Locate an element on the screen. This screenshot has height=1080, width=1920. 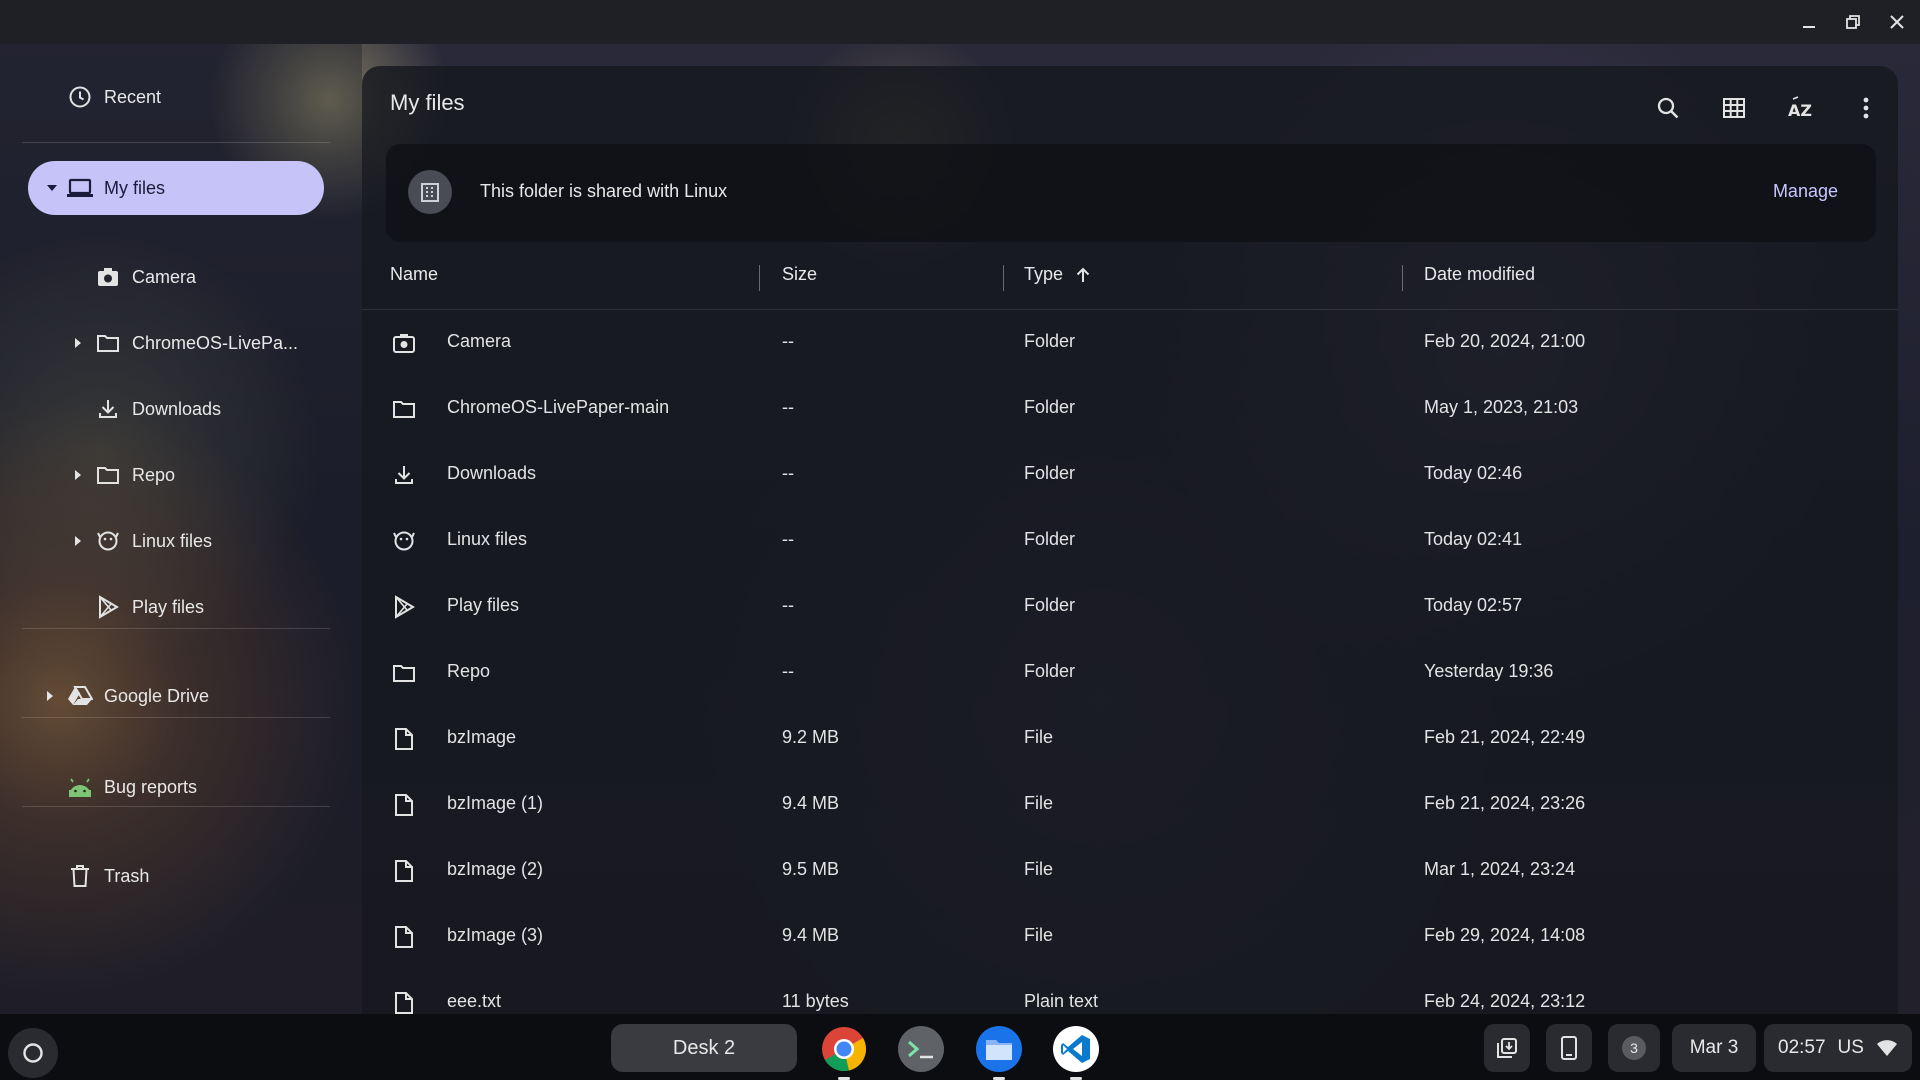
google-drive-icon is located at coordinates (80, 696).